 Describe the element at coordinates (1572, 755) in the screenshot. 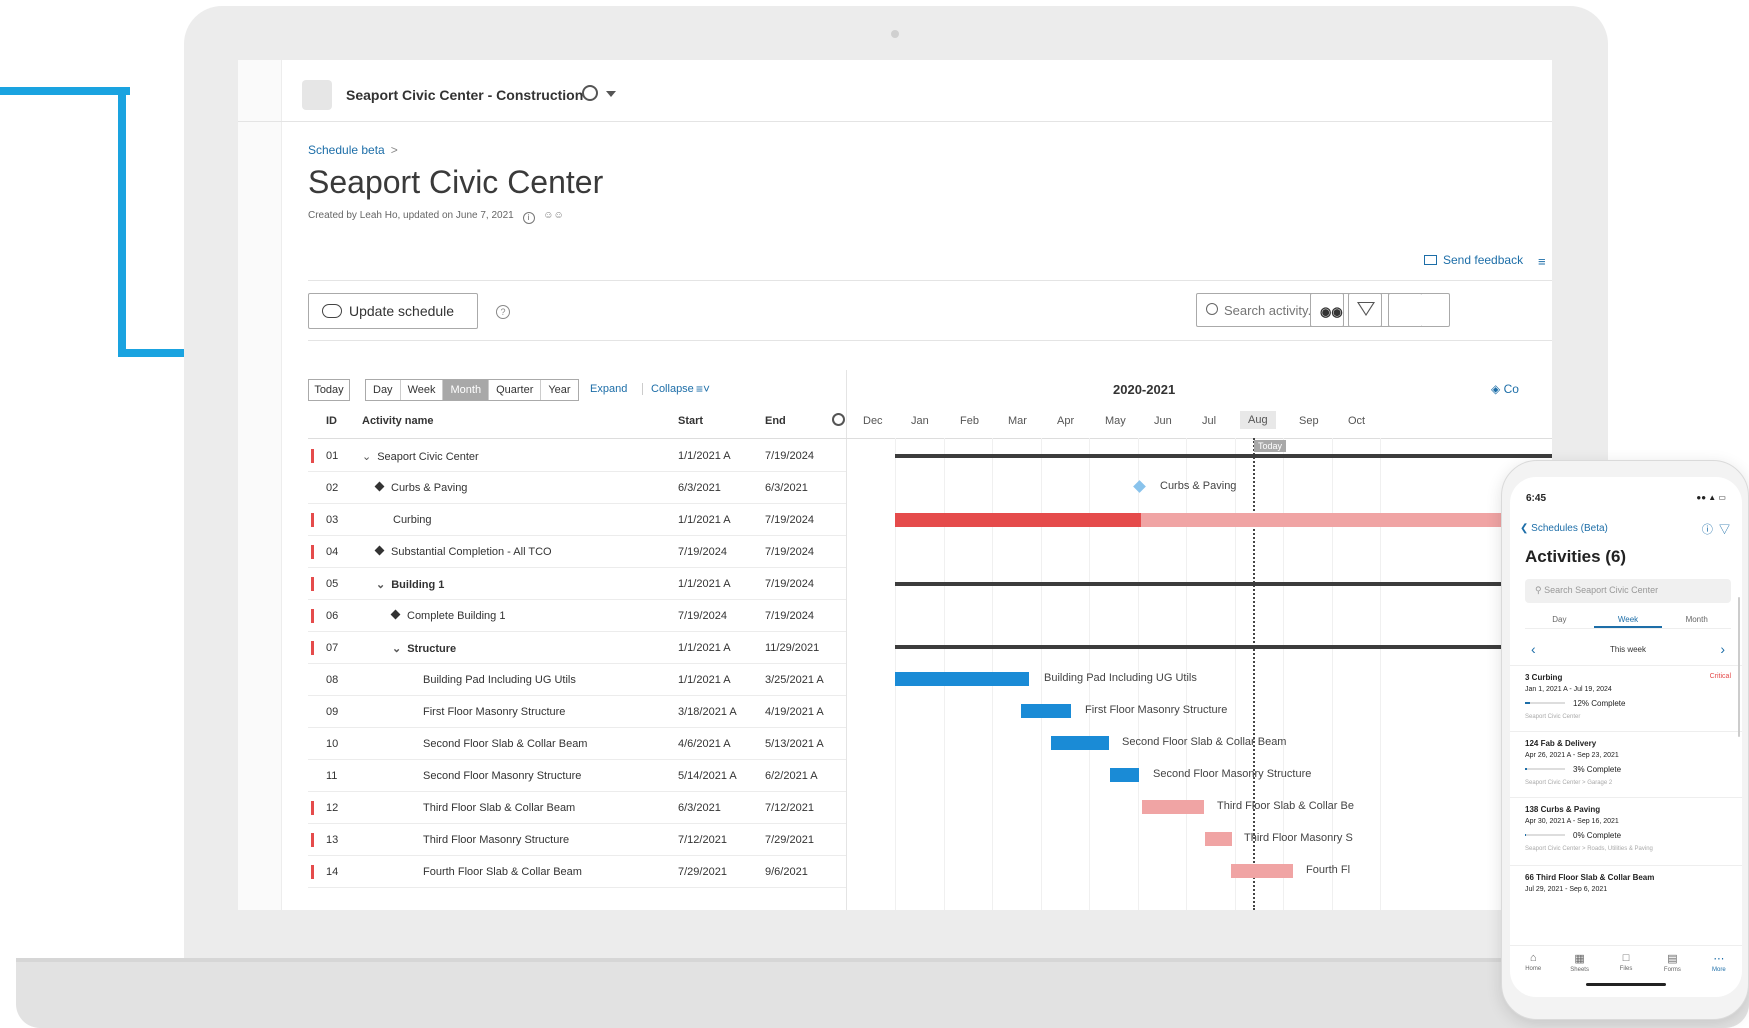

I see `activity-dates: Apr 26, 2021 A - Sep 23, 2021` at that location.